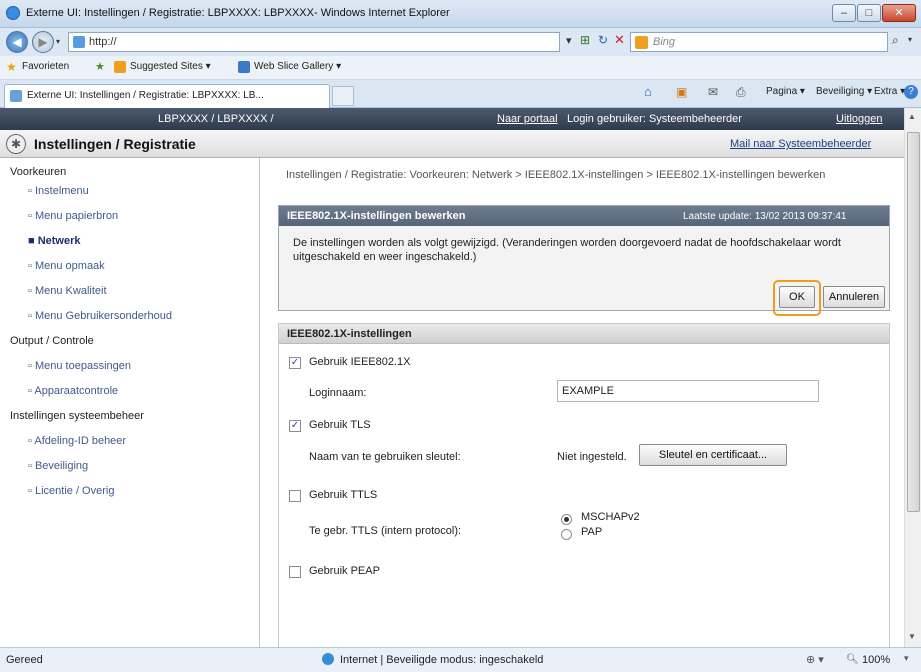 The width and height of the screenshot is (921, 672). Describe the element at coordinates (681, 92) in the screenshot. I see `feeds-icon: ▣` at that location.